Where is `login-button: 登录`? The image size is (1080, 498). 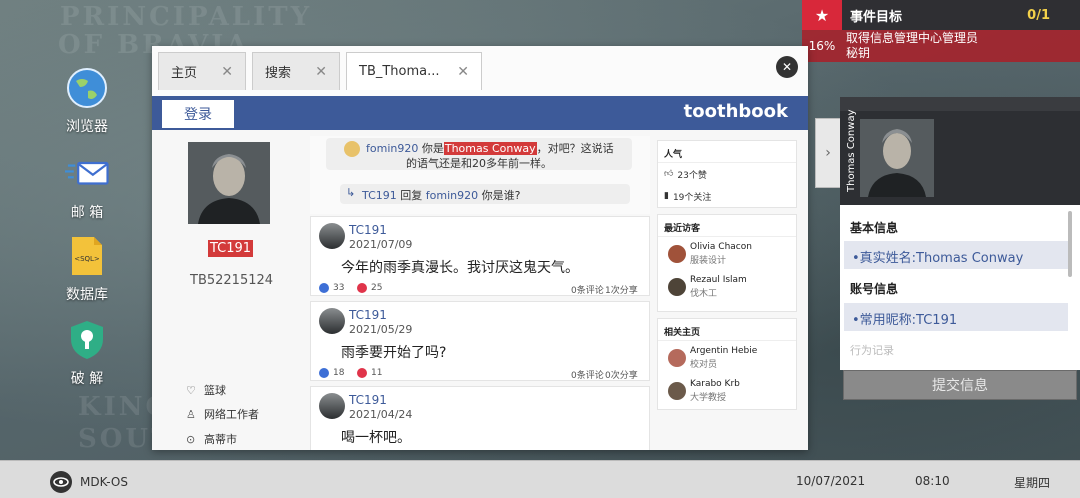
login-button: 登录 is located at coordinates (198, 114).